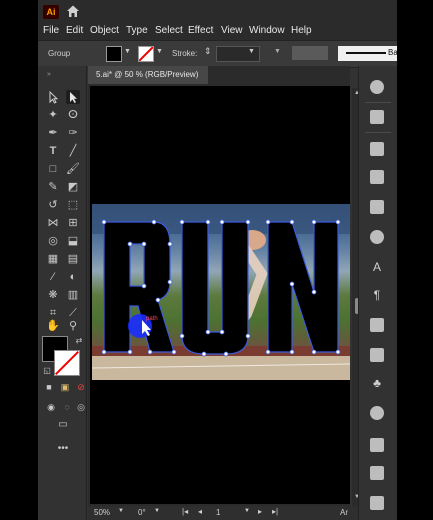 The width and height of the screenshot is (433, 520). Describe the element at coordinates (232, 30) in the screenshot. I see `menu-view: View` at that location.